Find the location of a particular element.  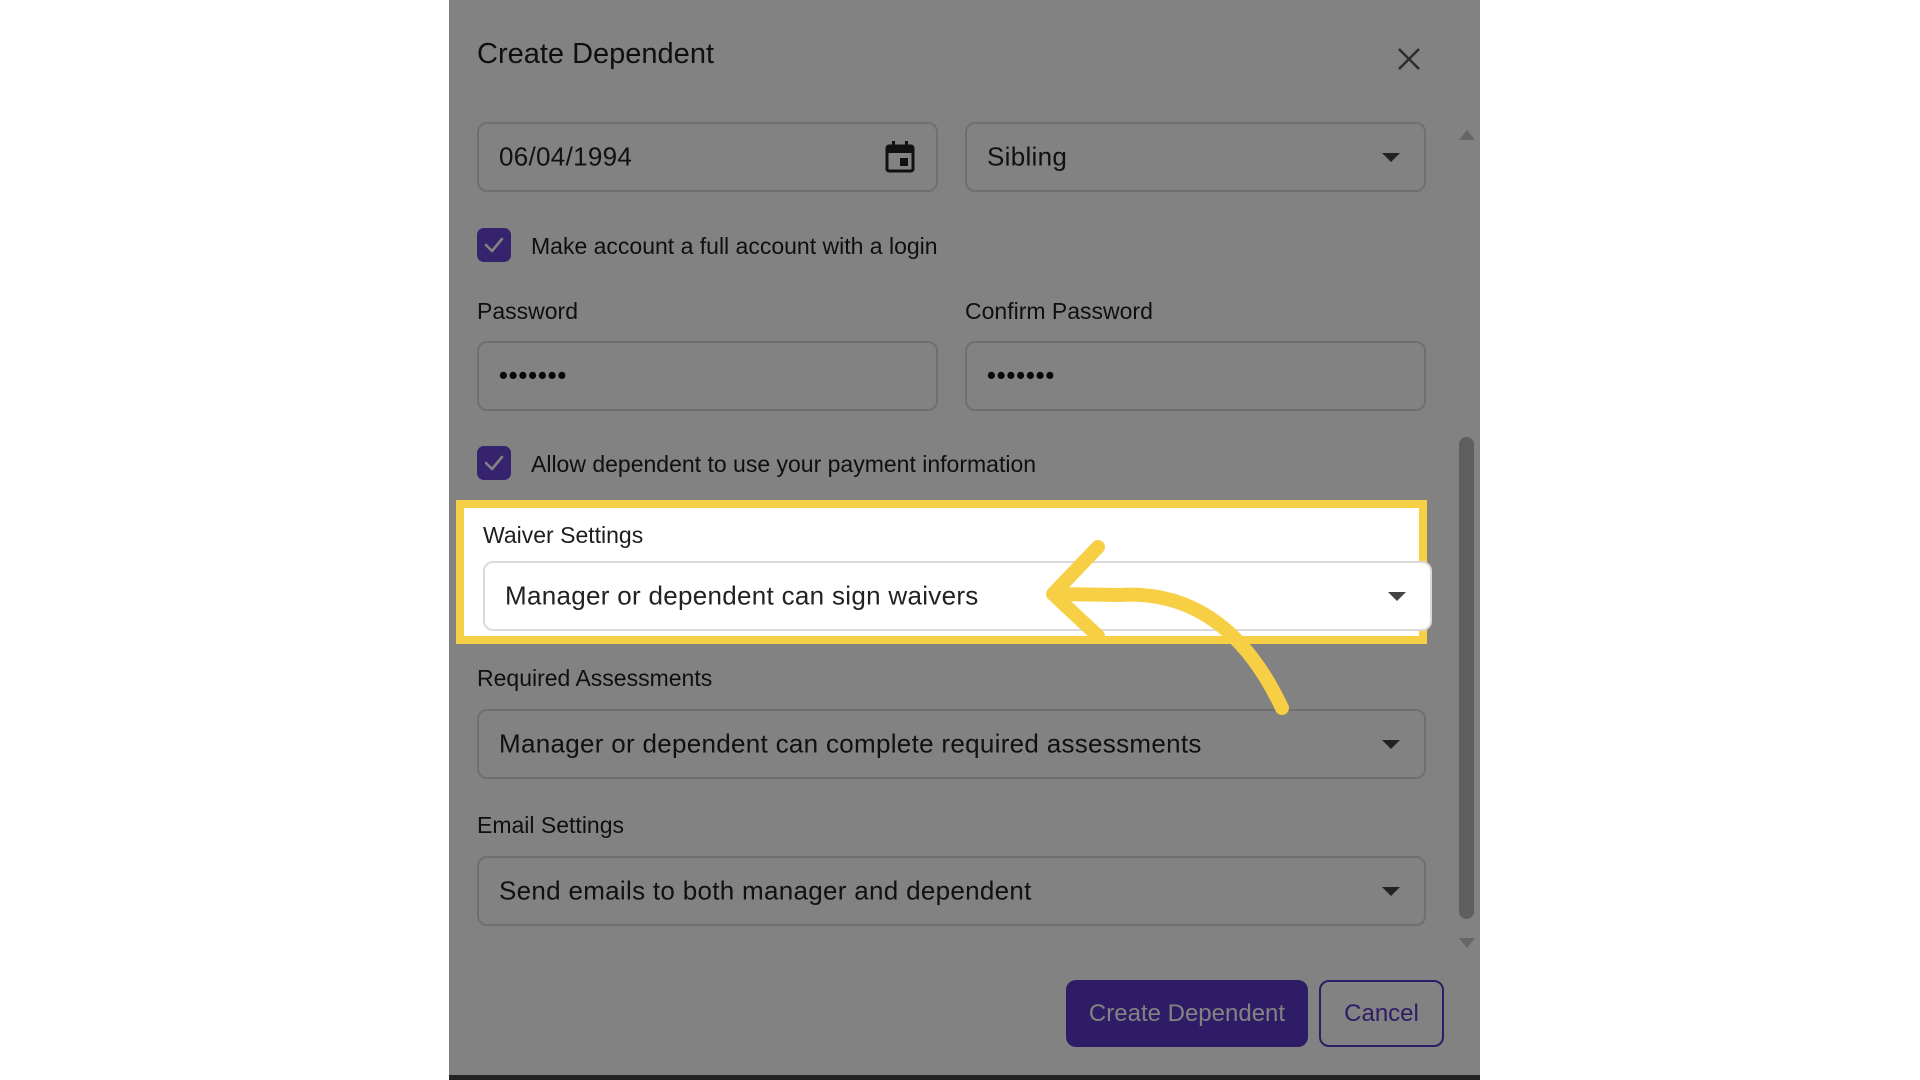

birthdate-field: 06/04/1994 is located at coordinates (707, 157).